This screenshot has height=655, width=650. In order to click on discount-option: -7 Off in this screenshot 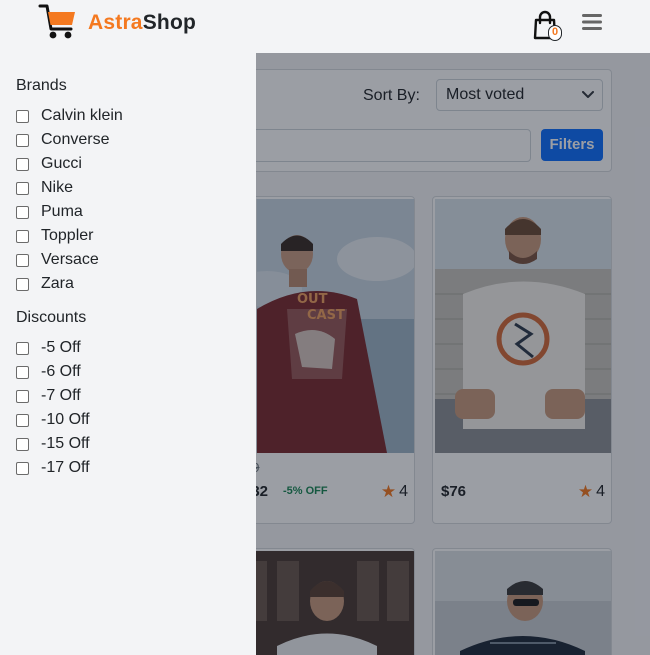, I will do `click(48, 396)`.